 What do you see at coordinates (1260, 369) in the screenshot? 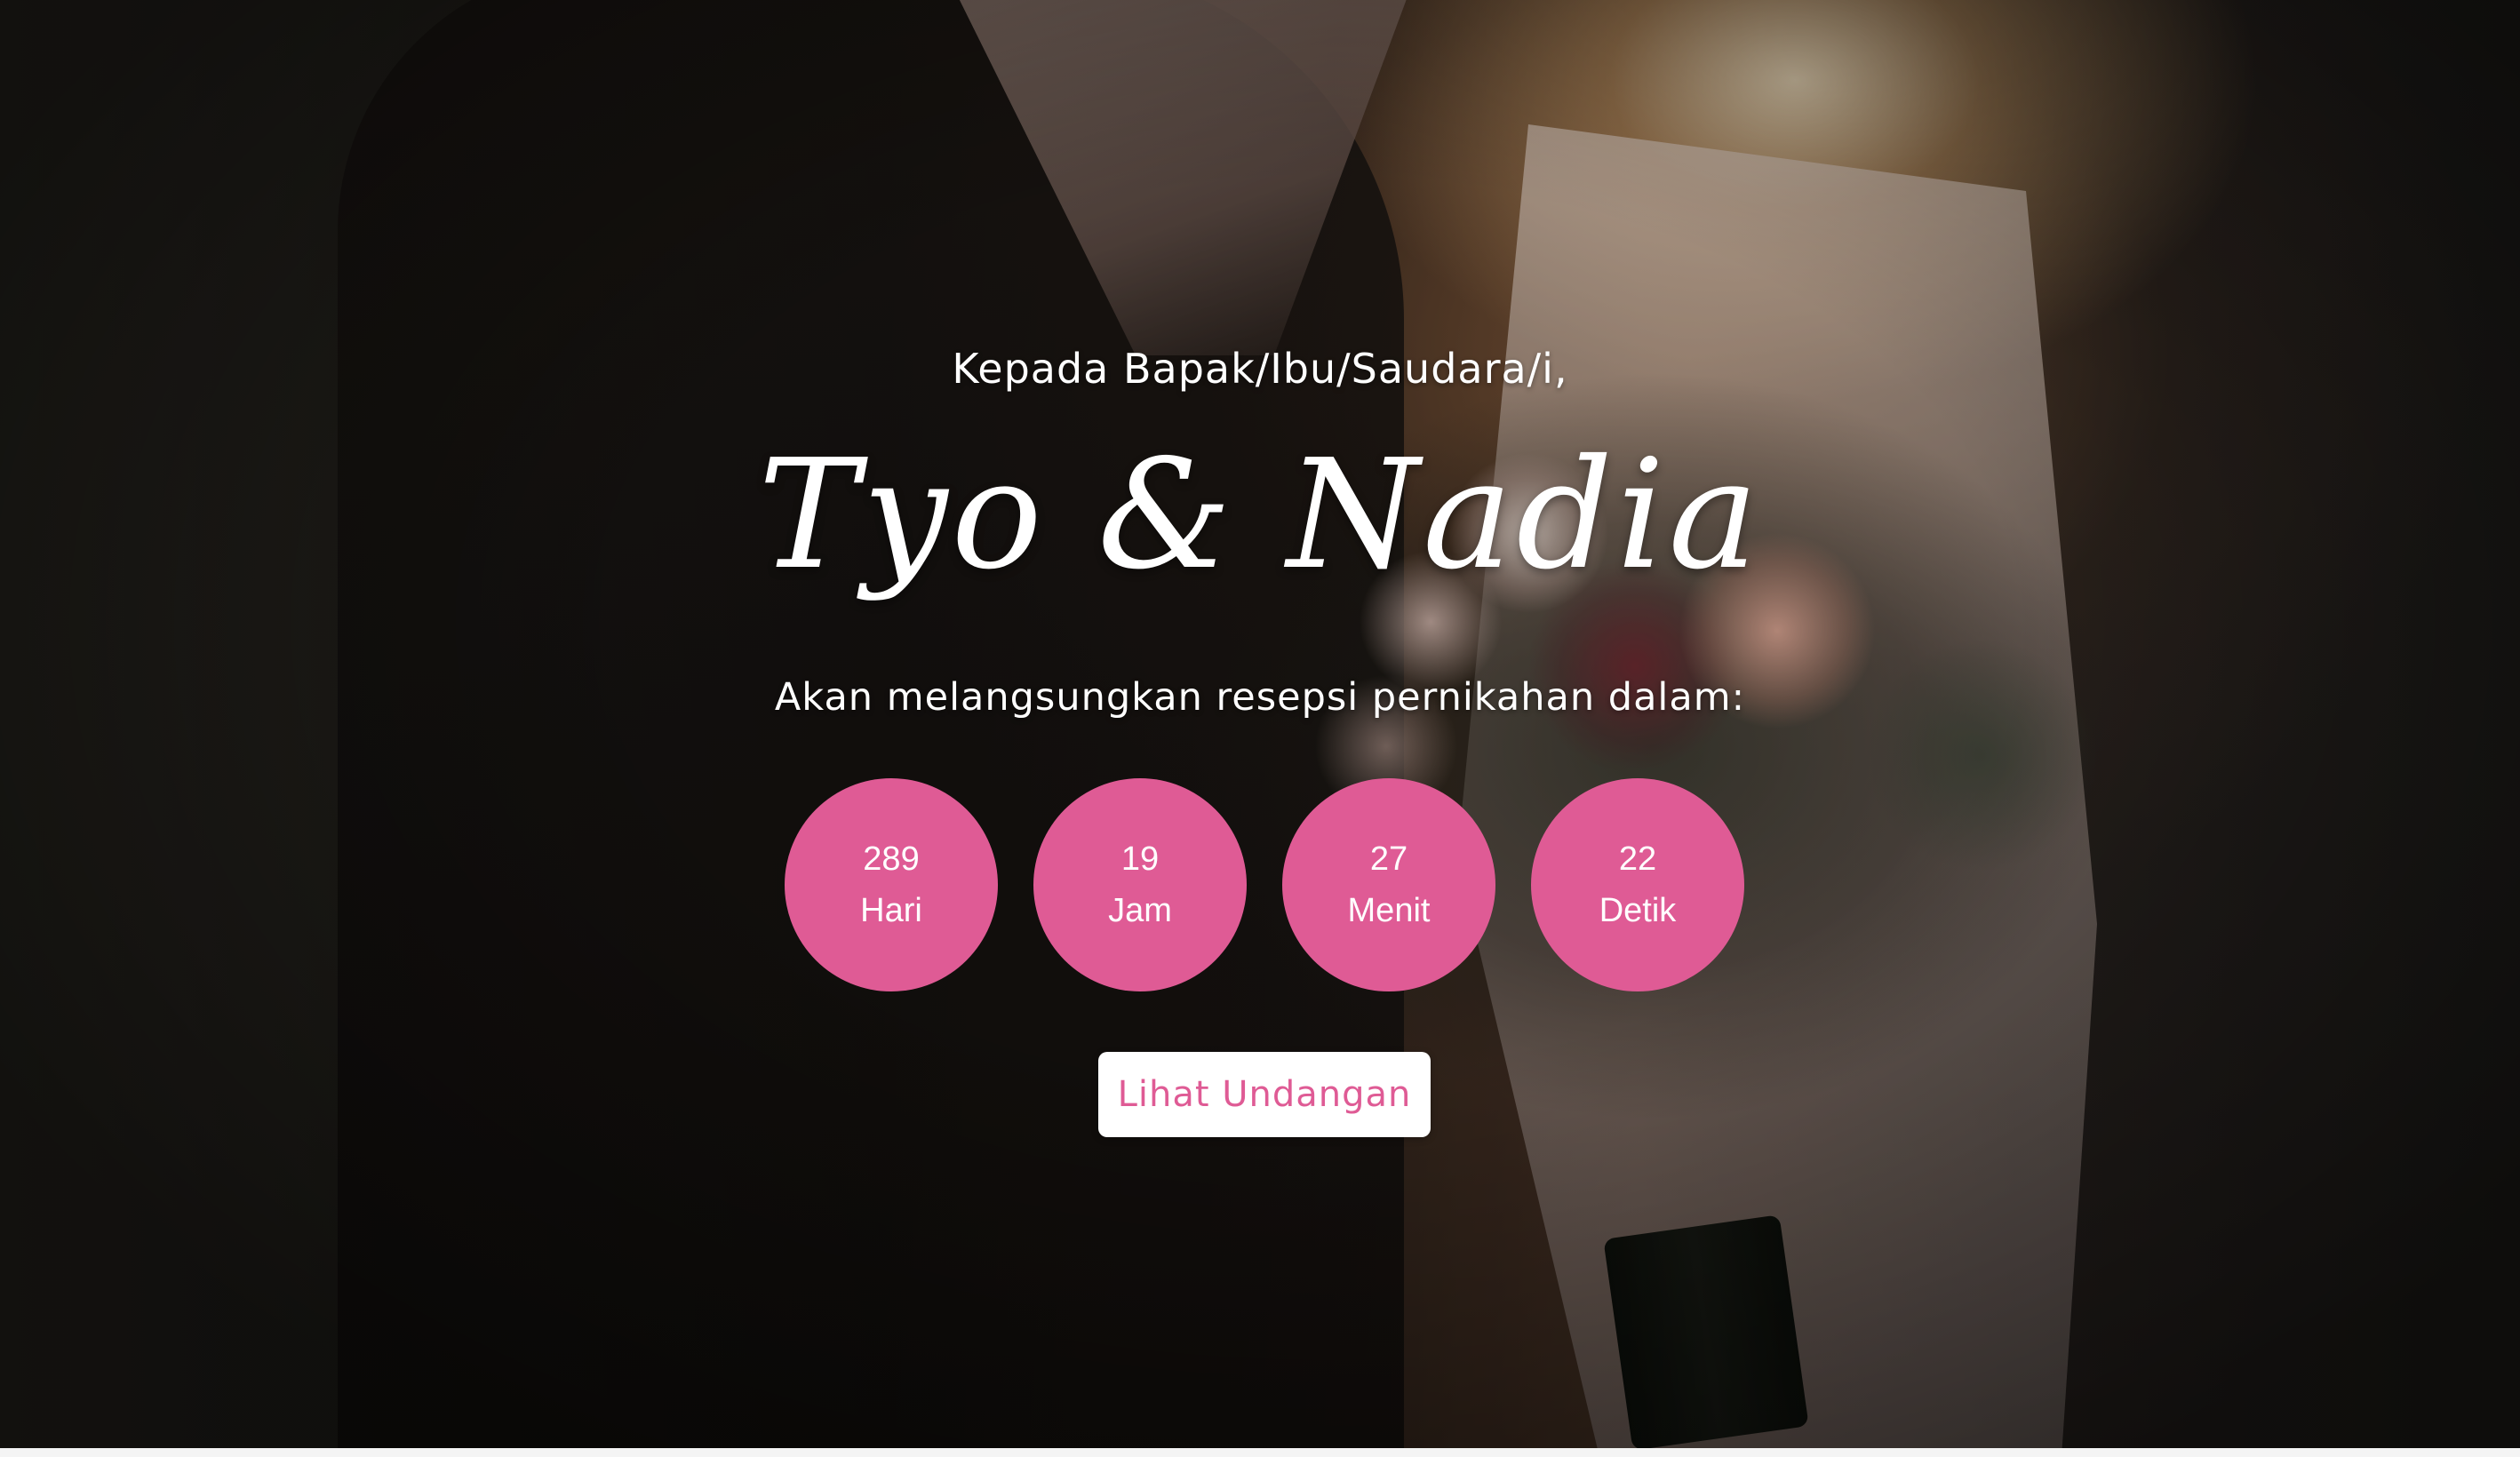
I see `greeting-text: Kepada Bapak/Ibu/Saudara/i,` at bounding box center [1260, 369].